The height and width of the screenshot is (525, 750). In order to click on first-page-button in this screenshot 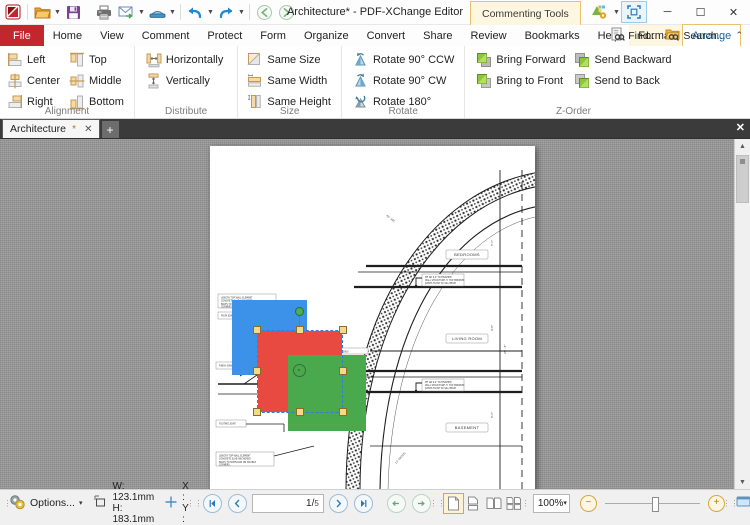, I will do `click(212, 503)`.